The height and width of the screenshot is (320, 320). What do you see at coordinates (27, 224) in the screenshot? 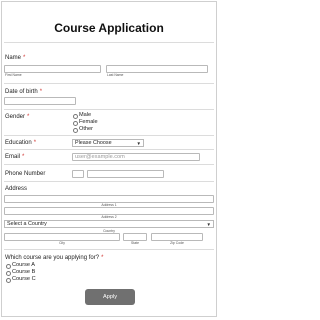
I see `country-selected-value: Select a Country` at bounding box center [27, 224].